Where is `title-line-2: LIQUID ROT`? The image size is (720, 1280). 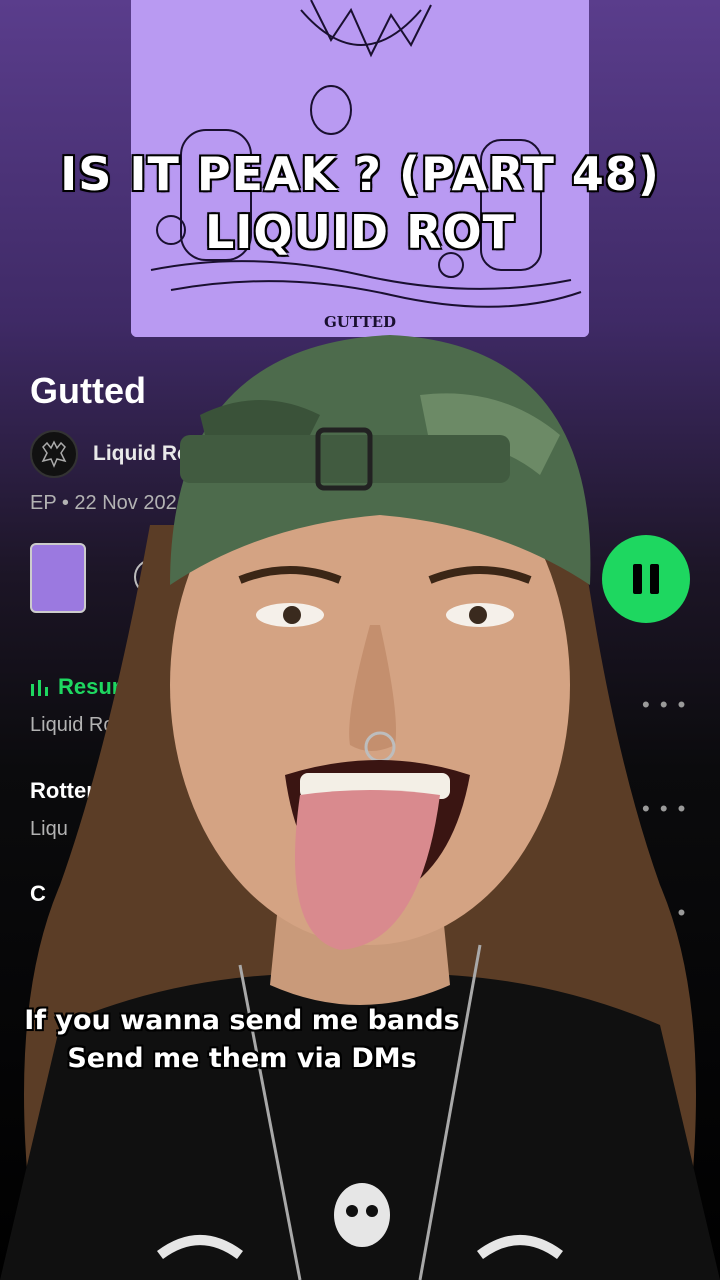 title-line-2: LIQUID ROT is located at coordinates (360, 232).